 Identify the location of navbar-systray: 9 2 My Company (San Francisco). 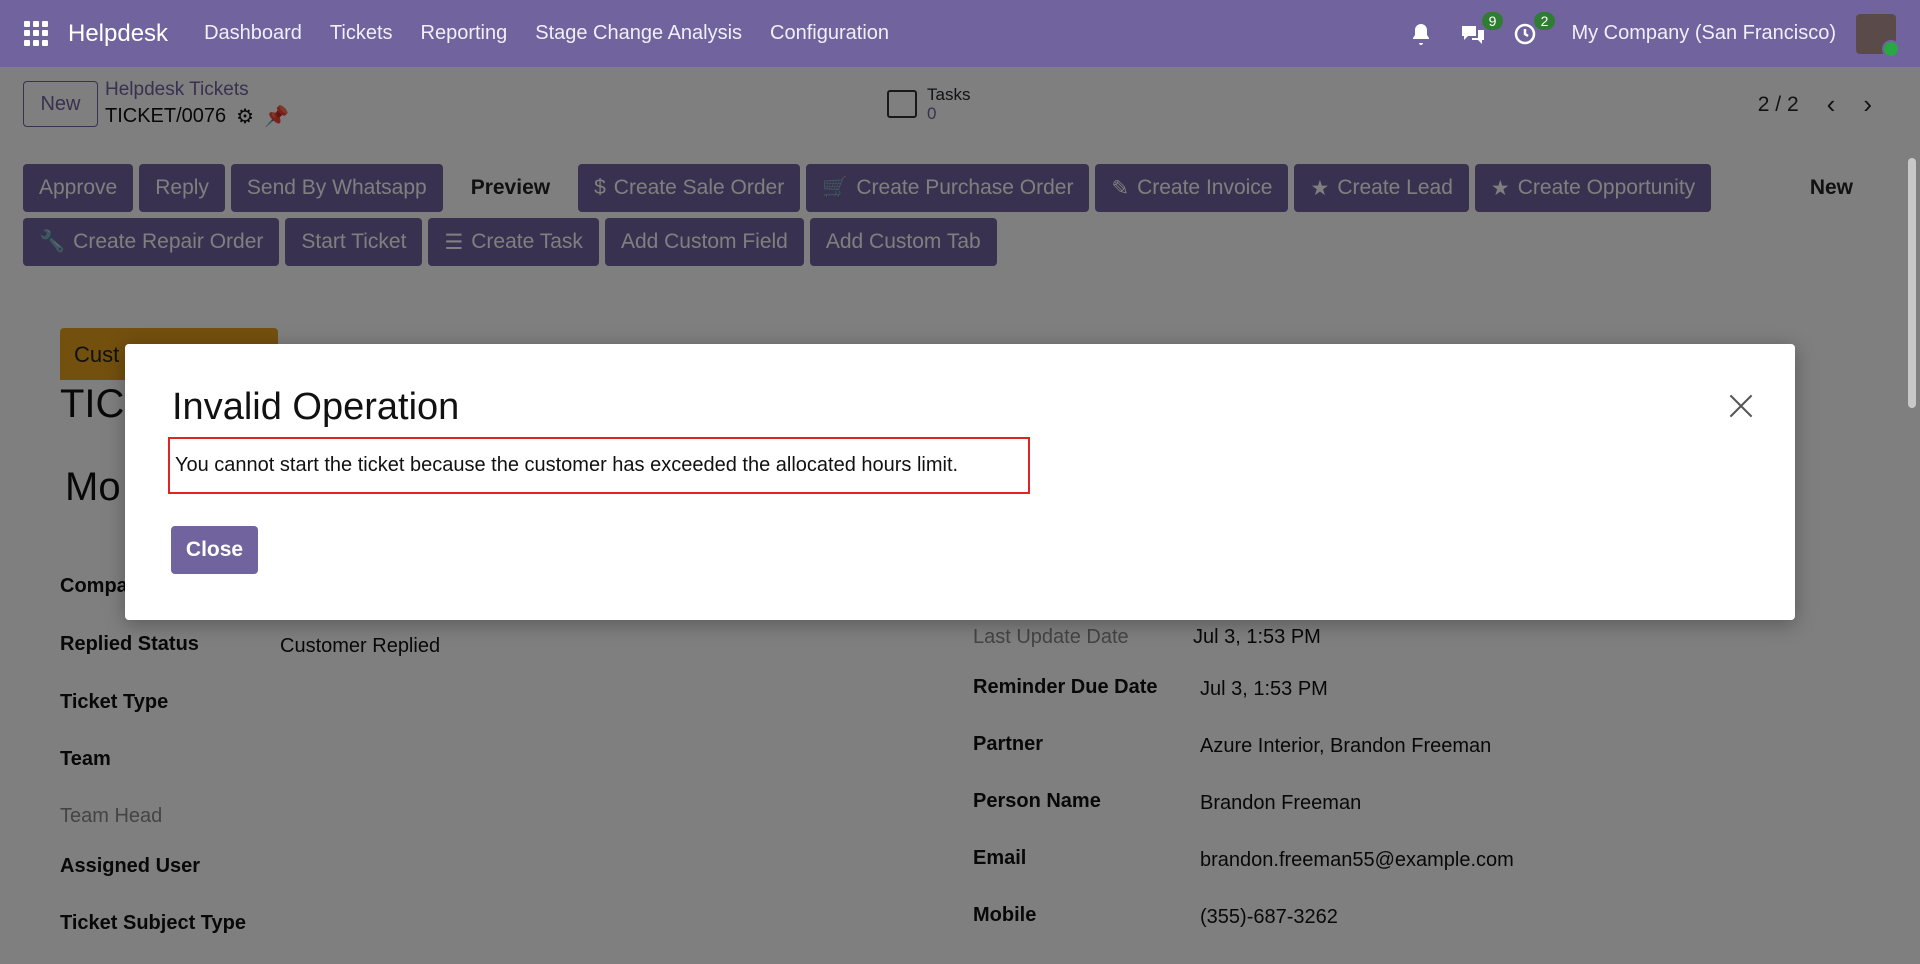
(1662, 34).